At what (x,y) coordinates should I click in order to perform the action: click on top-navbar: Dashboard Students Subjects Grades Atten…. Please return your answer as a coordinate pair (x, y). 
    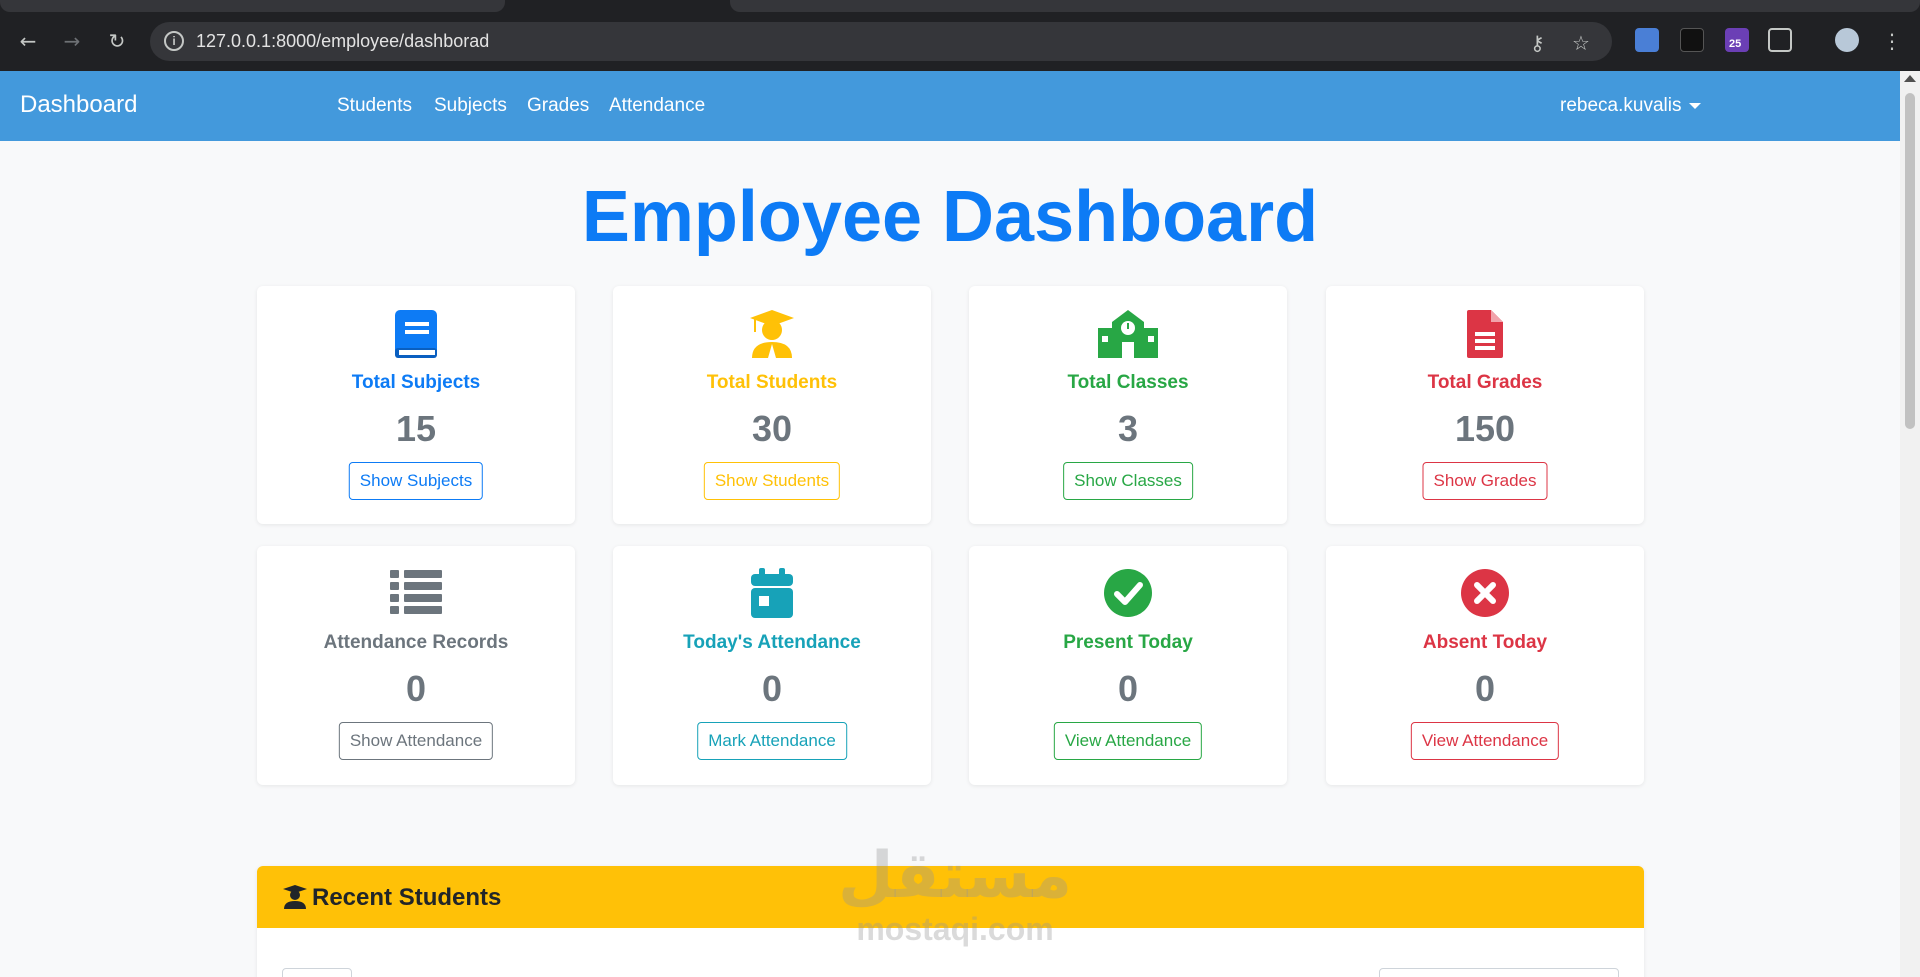
    Looking at the image, I should click on (950, 106).